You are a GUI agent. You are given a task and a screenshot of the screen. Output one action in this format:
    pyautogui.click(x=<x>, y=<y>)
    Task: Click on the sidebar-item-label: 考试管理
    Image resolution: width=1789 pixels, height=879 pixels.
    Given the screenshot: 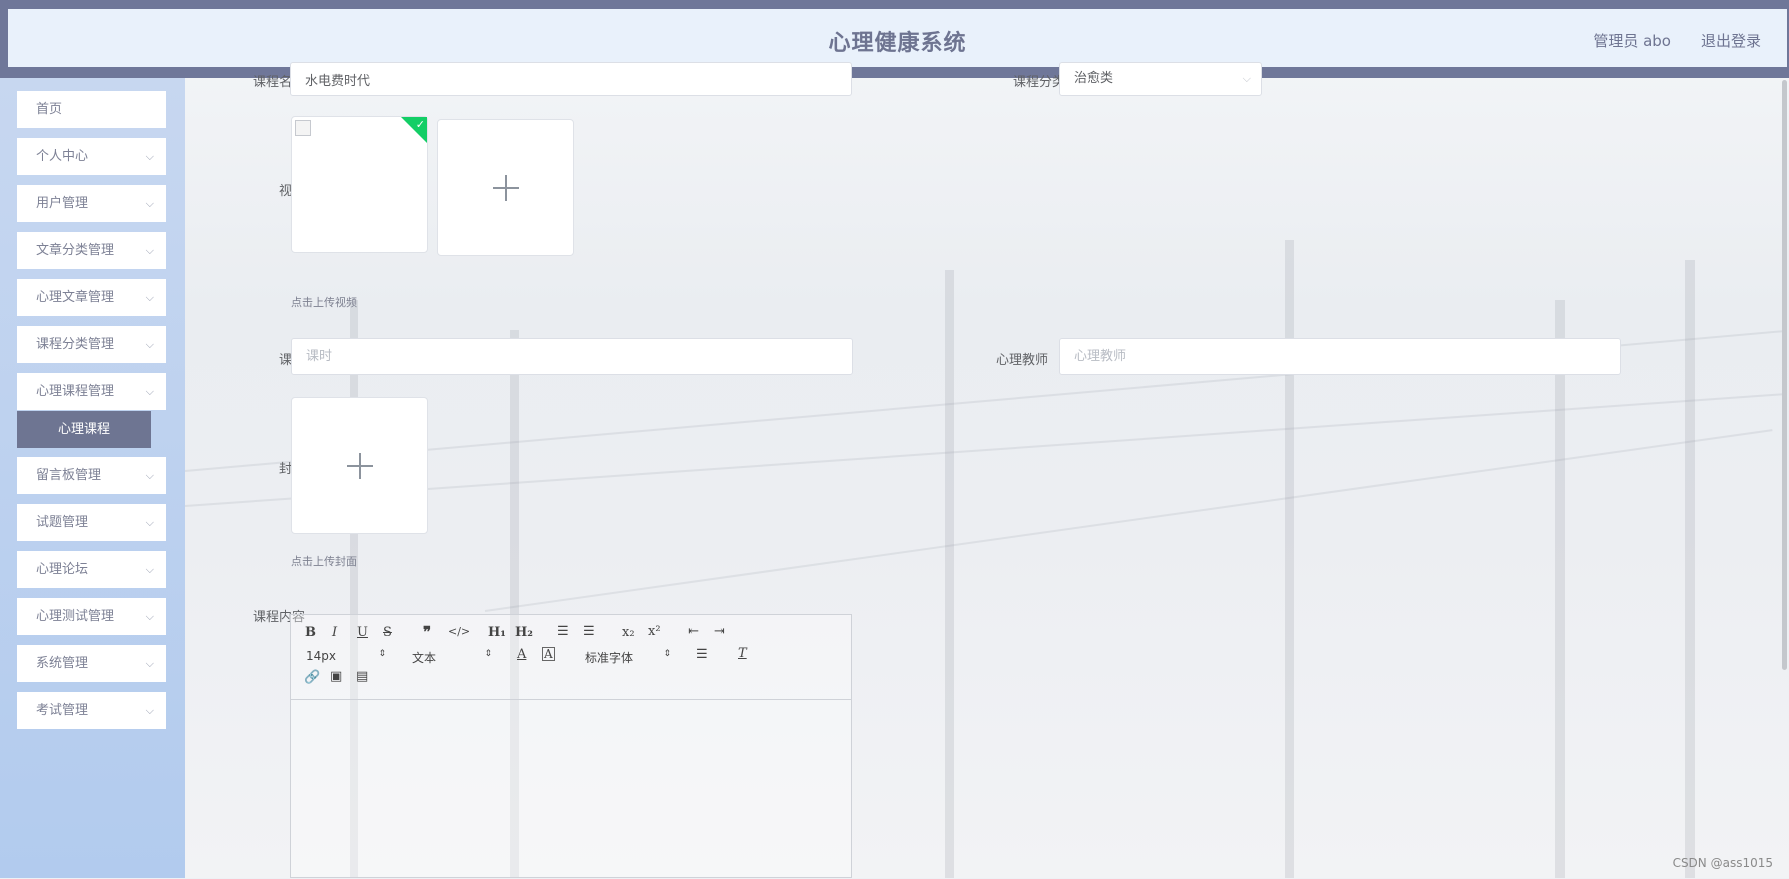 What is the action you would take?
    pyautogui.click(x=62, y=710)
    